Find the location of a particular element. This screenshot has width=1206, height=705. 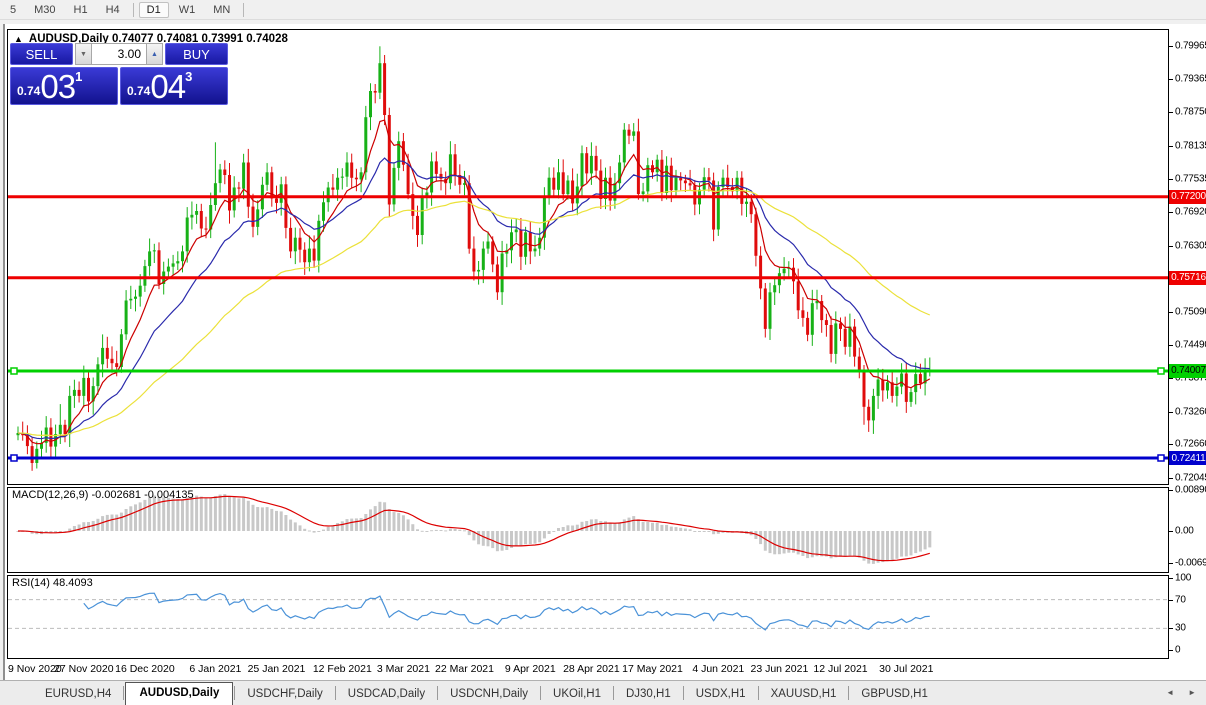

tab-scroll-buttons: ◄ ► is located at coordinates (1181, 692).